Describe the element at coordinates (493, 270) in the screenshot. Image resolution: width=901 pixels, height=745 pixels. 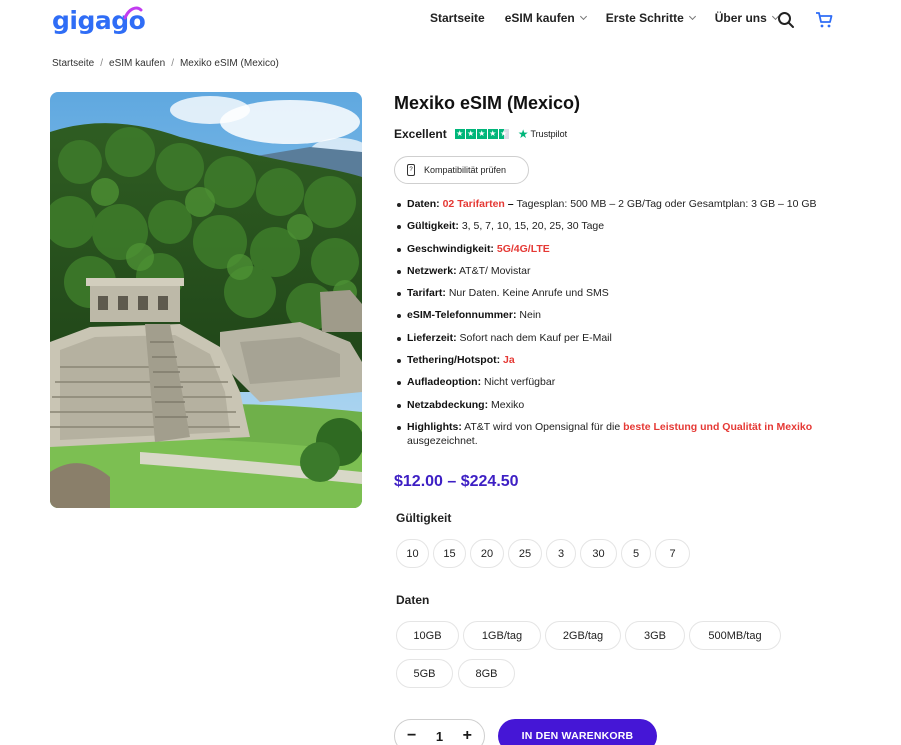
I see `feature-value: AT&T/ Movistar` at that location.